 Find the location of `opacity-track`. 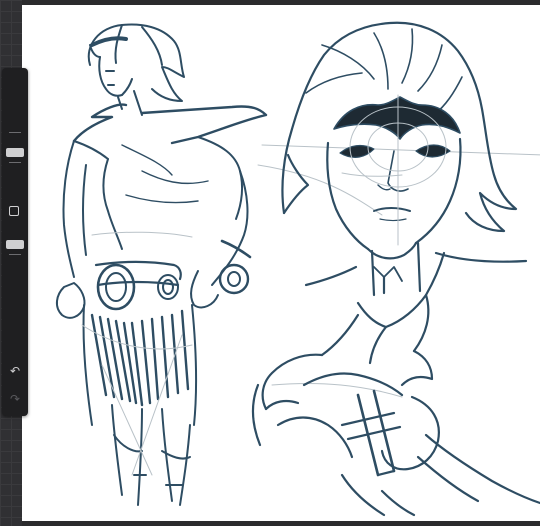

opacity-track is located at coordinates (15, 254).